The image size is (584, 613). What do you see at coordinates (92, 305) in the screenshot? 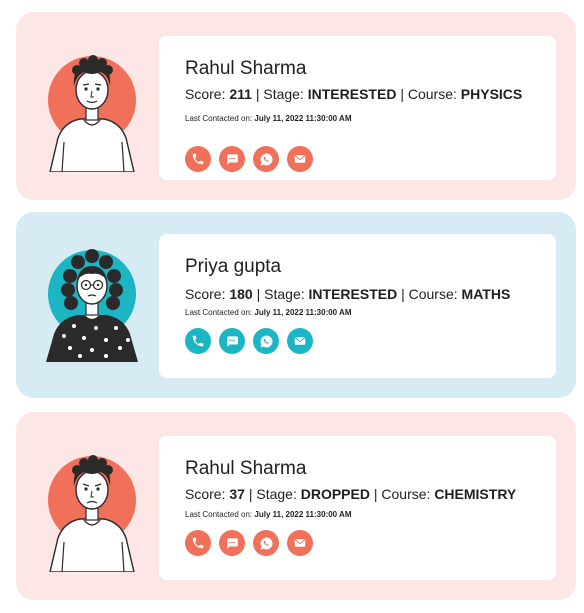
I see `female-avatar-illustration` at bounding box center [92, 305].